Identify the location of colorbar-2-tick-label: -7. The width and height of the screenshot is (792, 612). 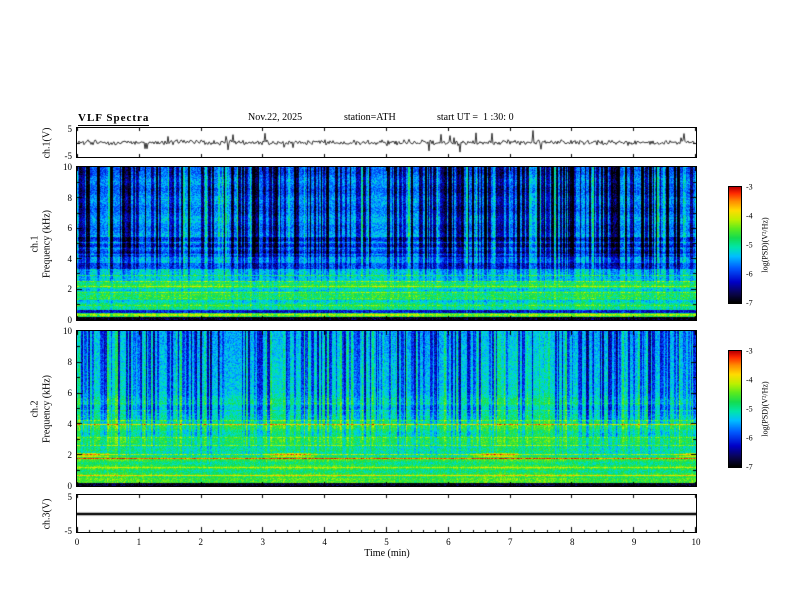
(749, 467).